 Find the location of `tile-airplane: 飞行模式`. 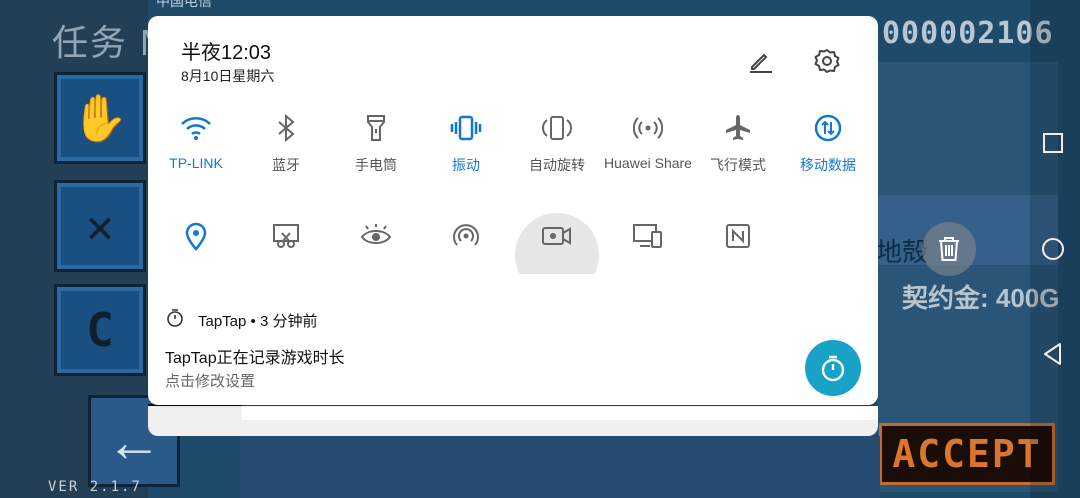

tile-airplane: 飞行模式 is located at coordinates (738, 141).